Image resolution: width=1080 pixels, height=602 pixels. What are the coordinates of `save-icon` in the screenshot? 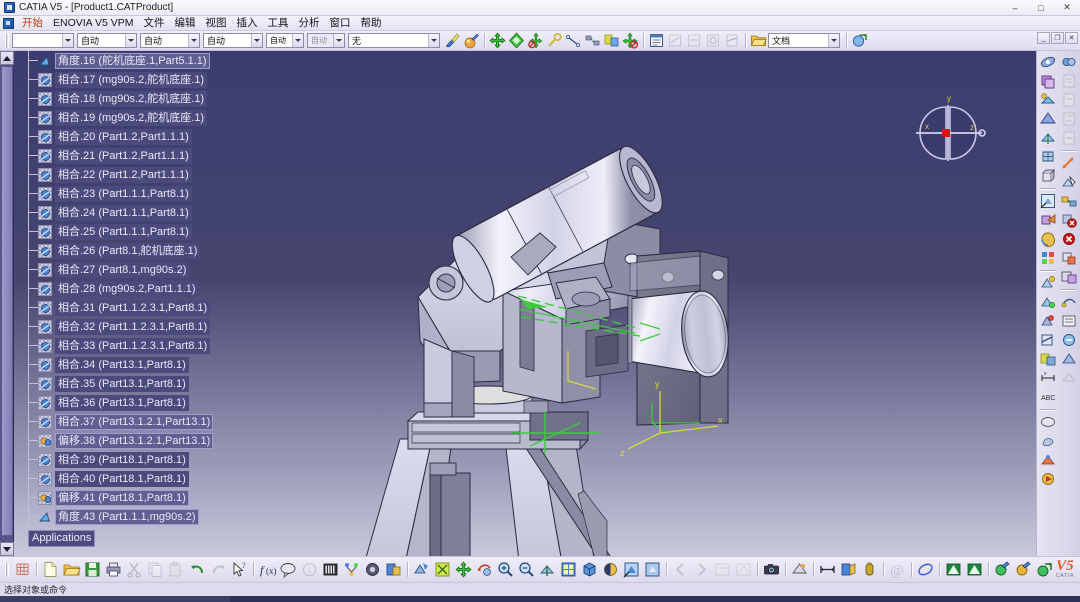 It's located at (92, 569).